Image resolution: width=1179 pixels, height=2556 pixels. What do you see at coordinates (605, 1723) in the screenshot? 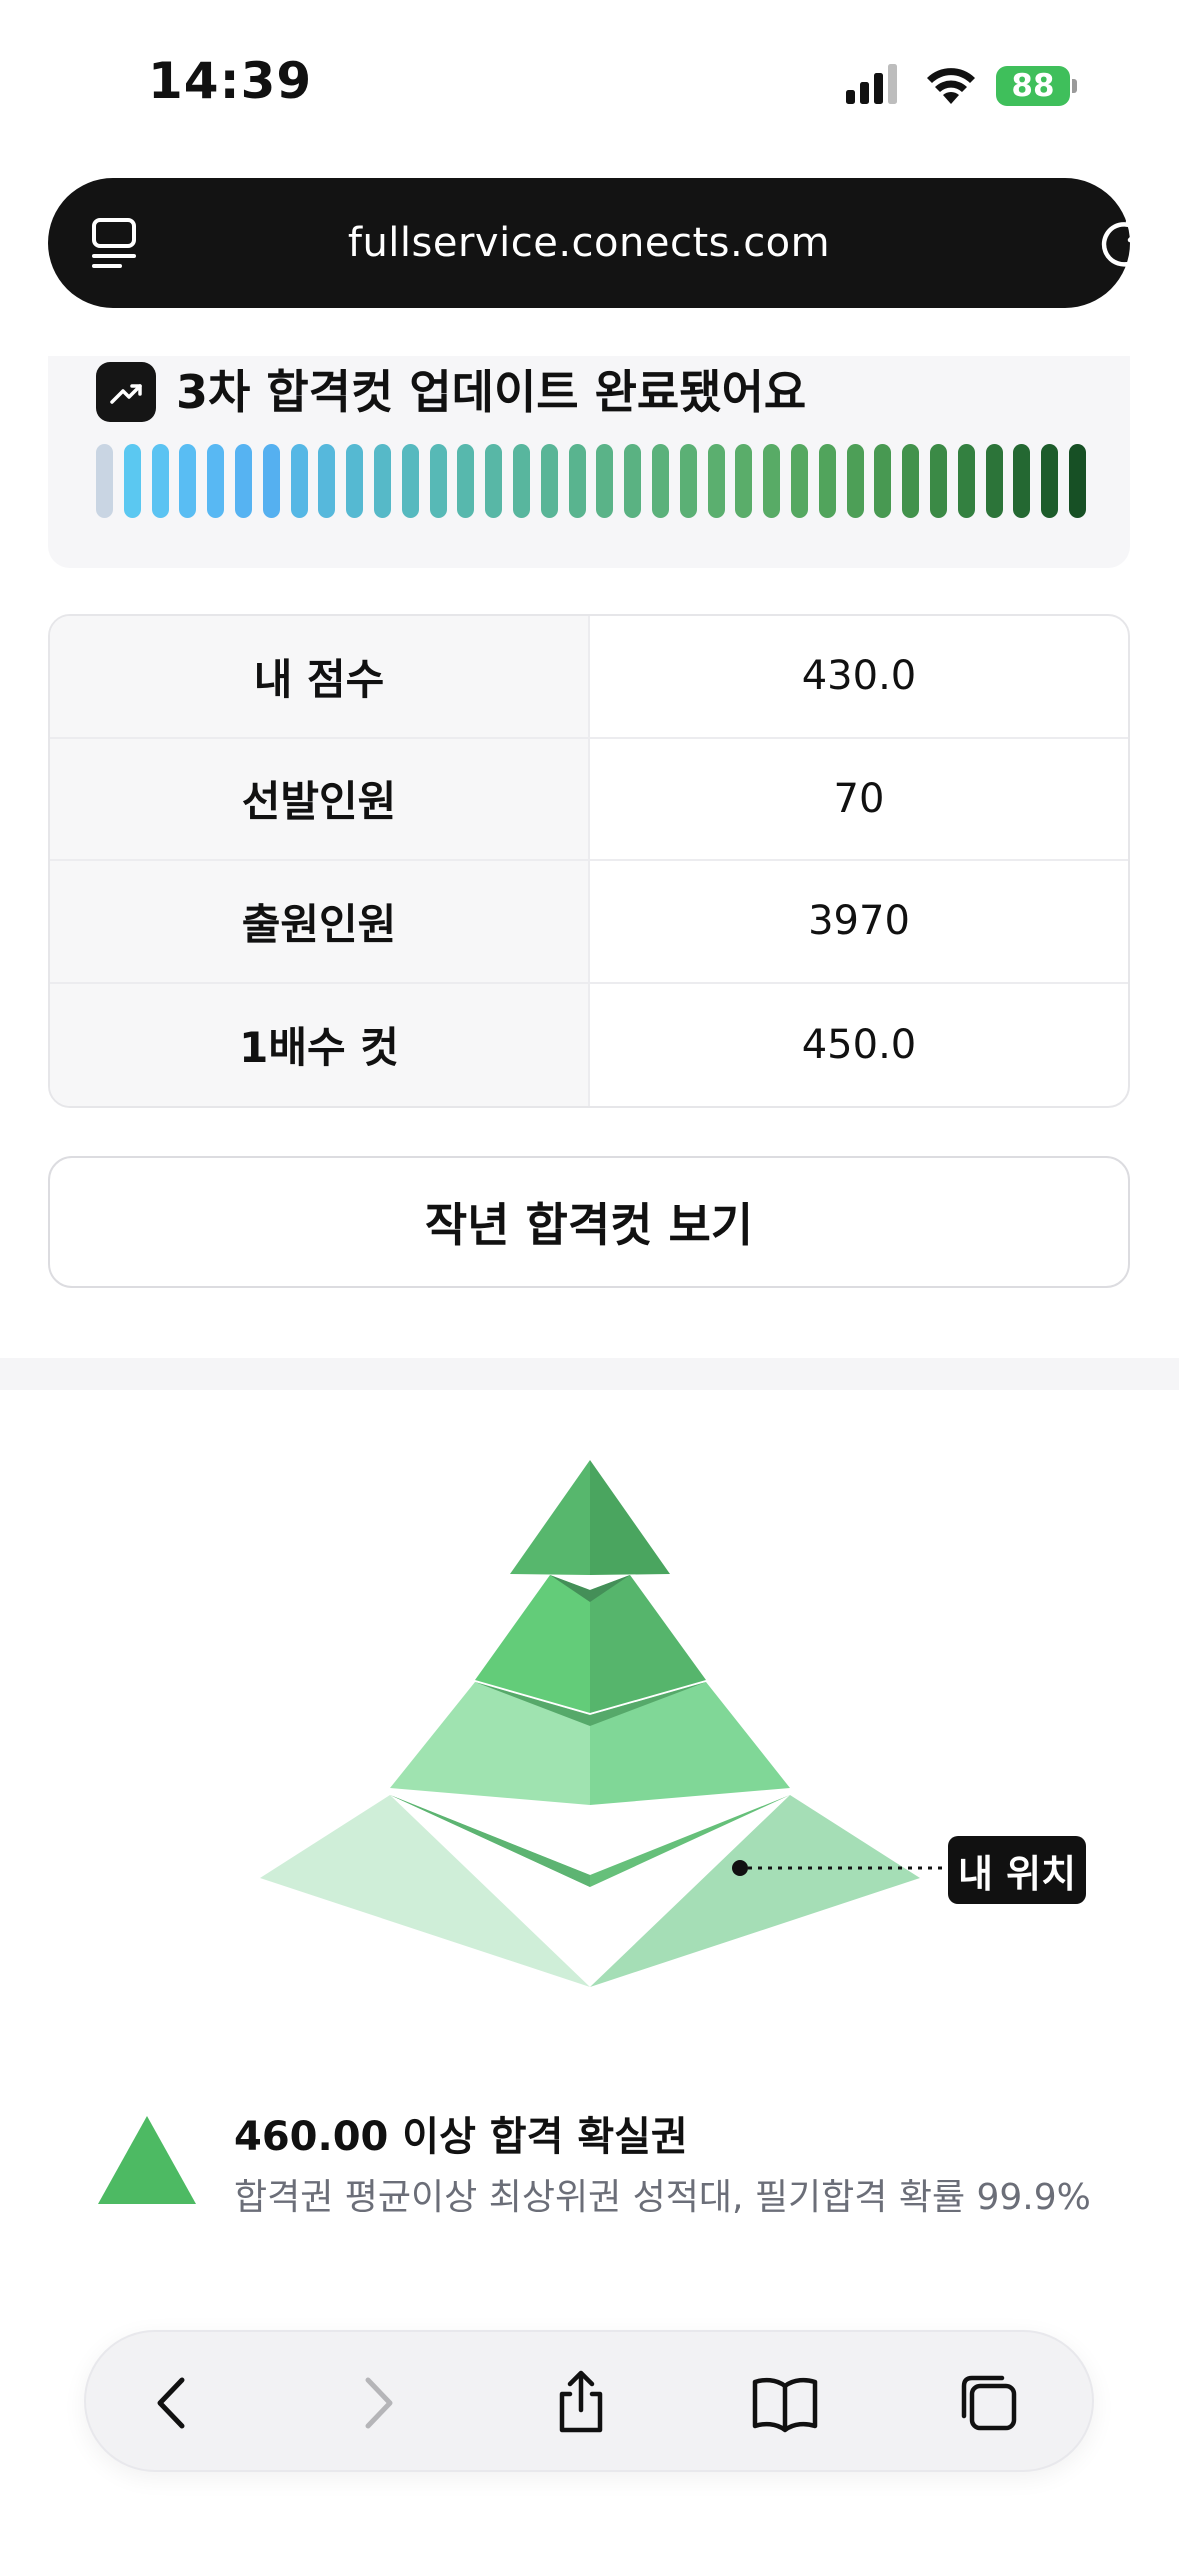
I see `pass-level-pyramid` at bounding box center [605, 1723].